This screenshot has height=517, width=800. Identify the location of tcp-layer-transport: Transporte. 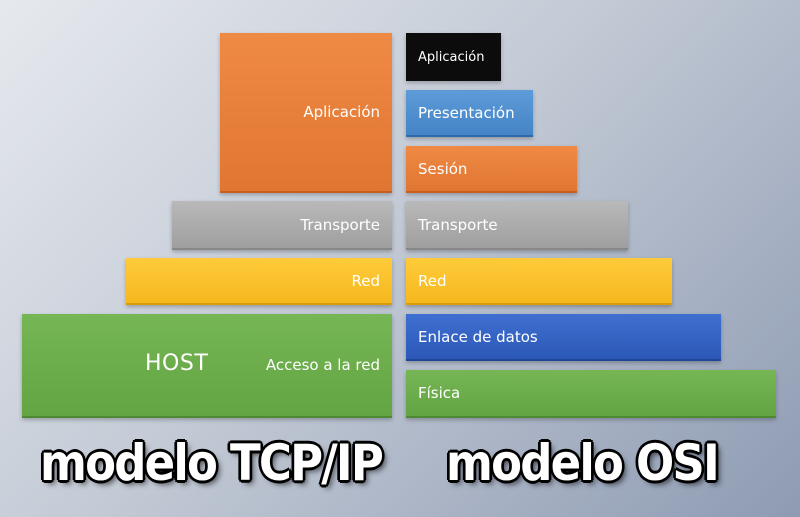
(282, 225).